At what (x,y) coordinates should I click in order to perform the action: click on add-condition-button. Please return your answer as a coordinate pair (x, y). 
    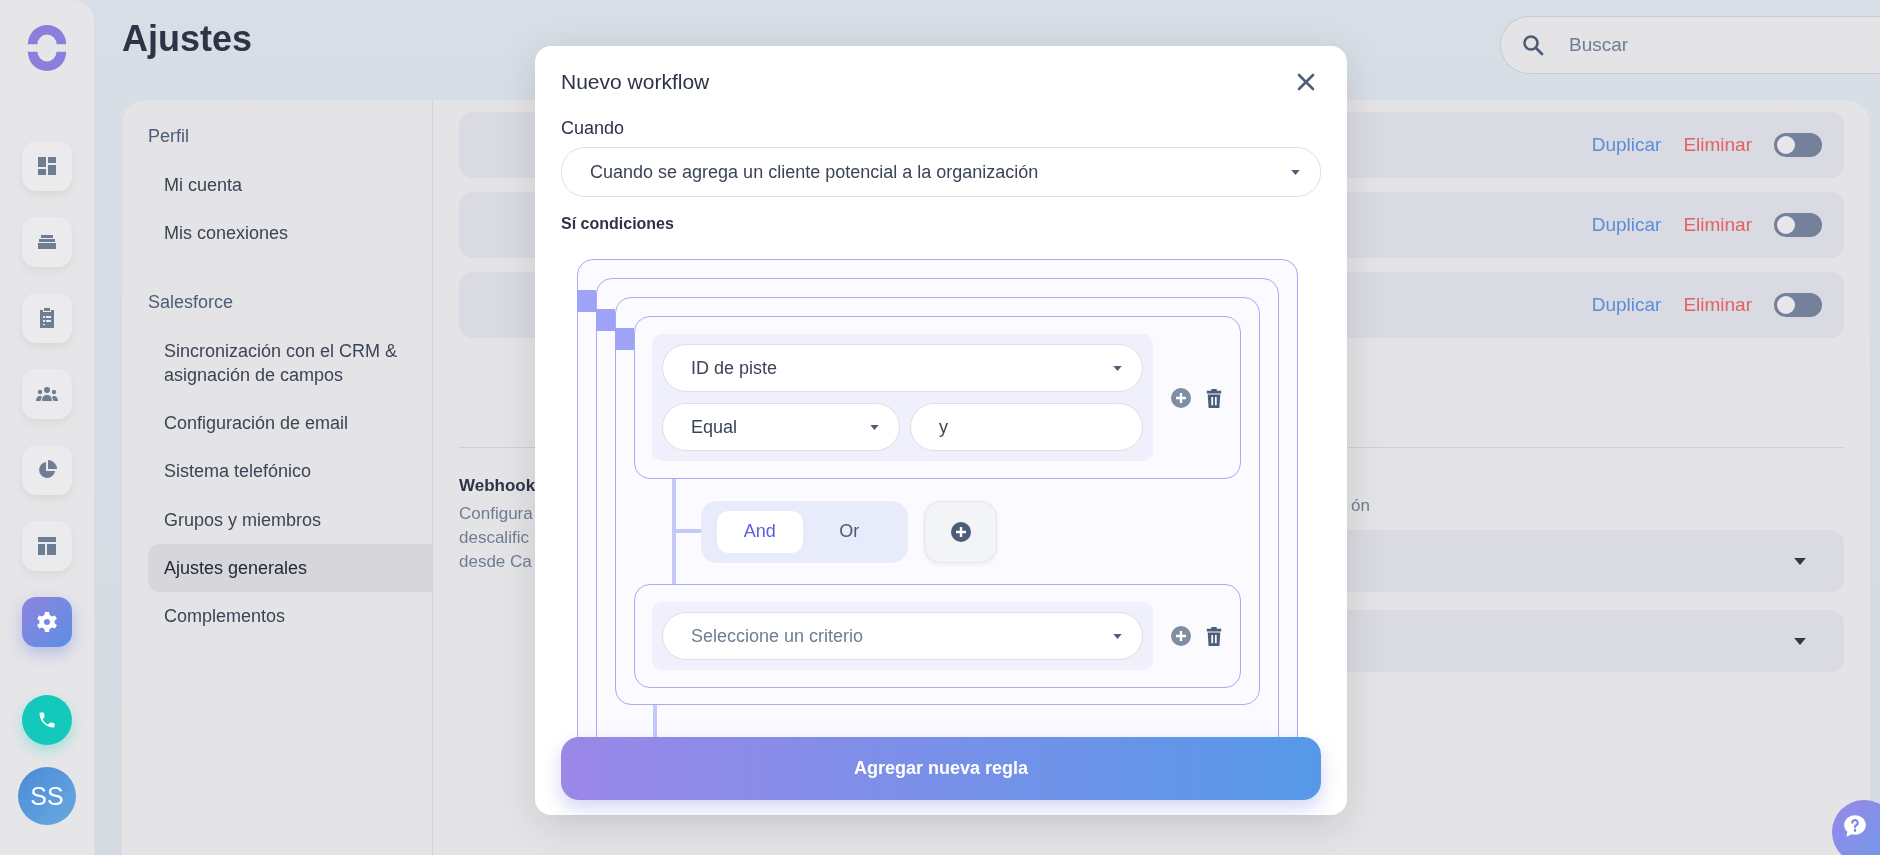
    Looking at the image, I should click on (960, 531).